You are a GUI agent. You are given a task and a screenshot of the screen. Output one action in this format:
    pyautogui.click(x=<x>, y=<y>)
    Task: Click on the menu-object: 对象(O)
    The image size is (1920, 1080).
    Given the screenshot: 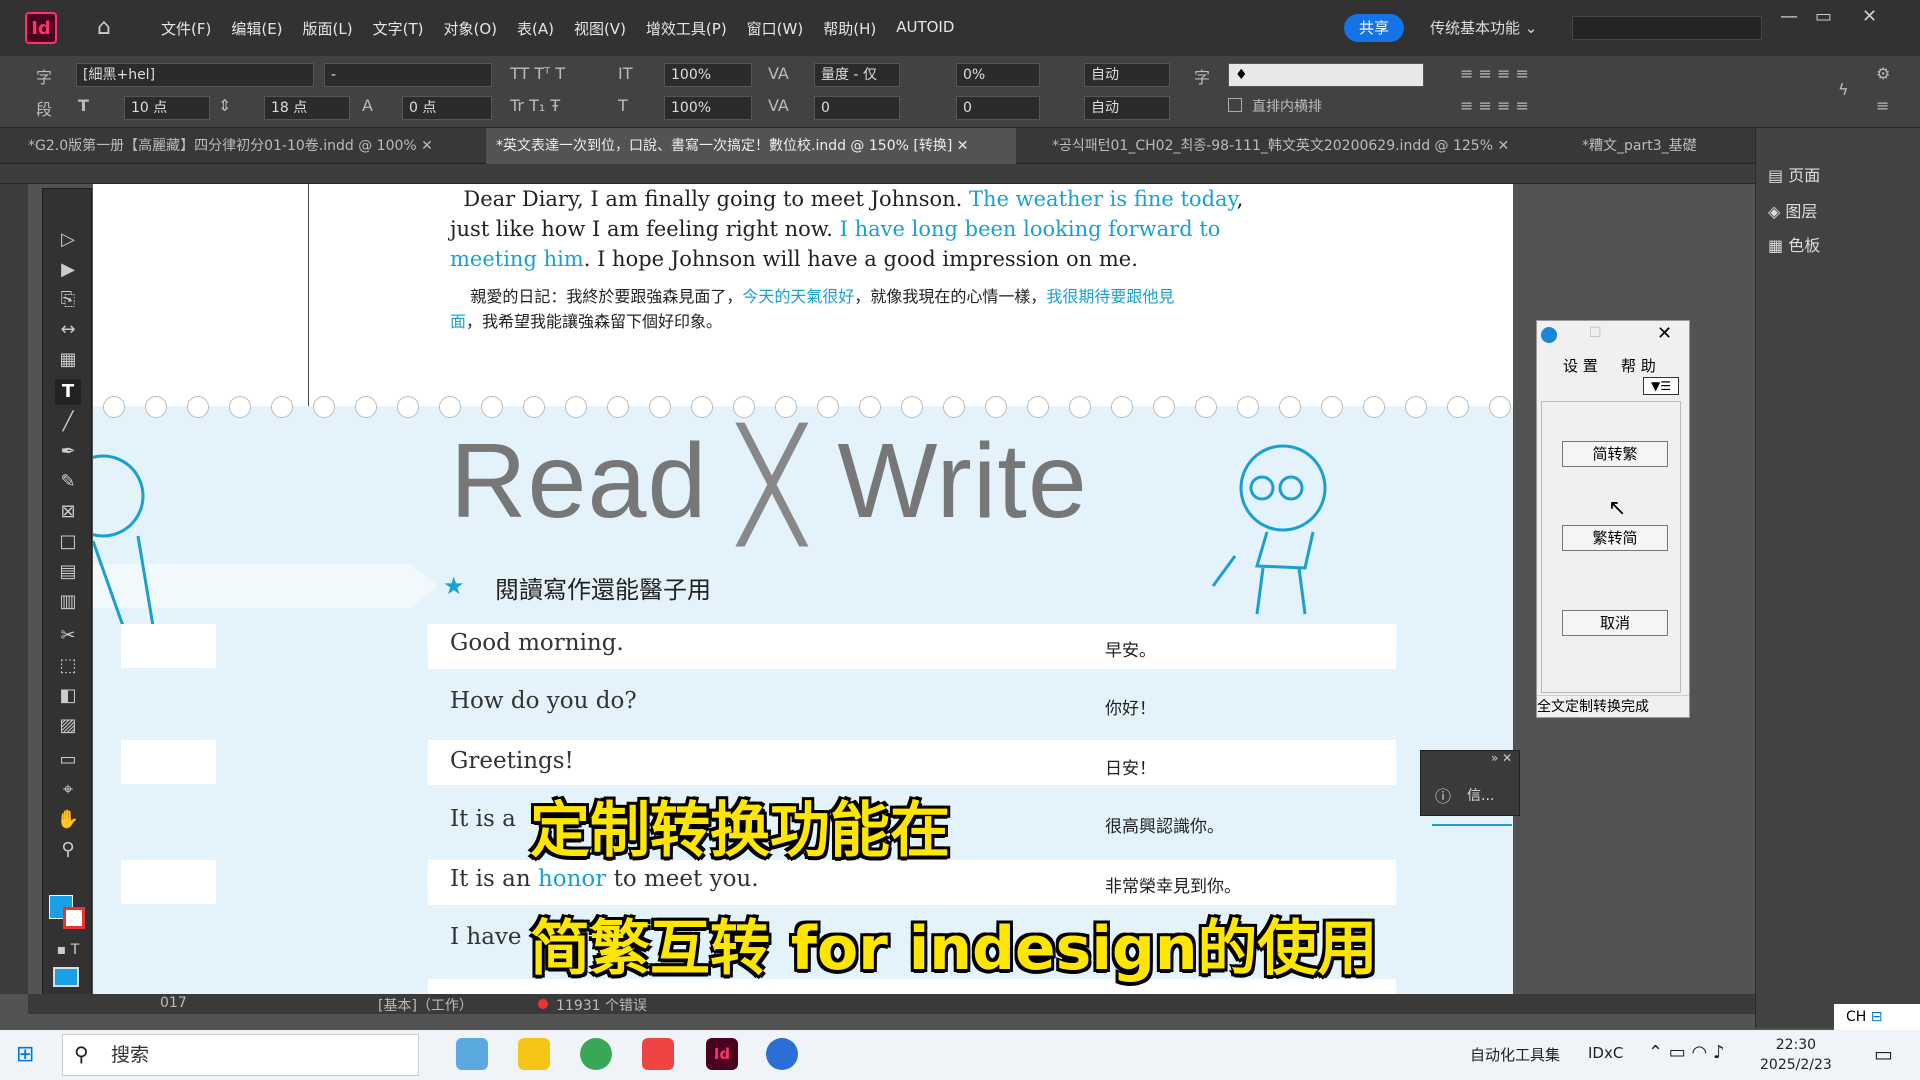 What is the action you would take?
    pyautogui.click(x=470, y=28)
    